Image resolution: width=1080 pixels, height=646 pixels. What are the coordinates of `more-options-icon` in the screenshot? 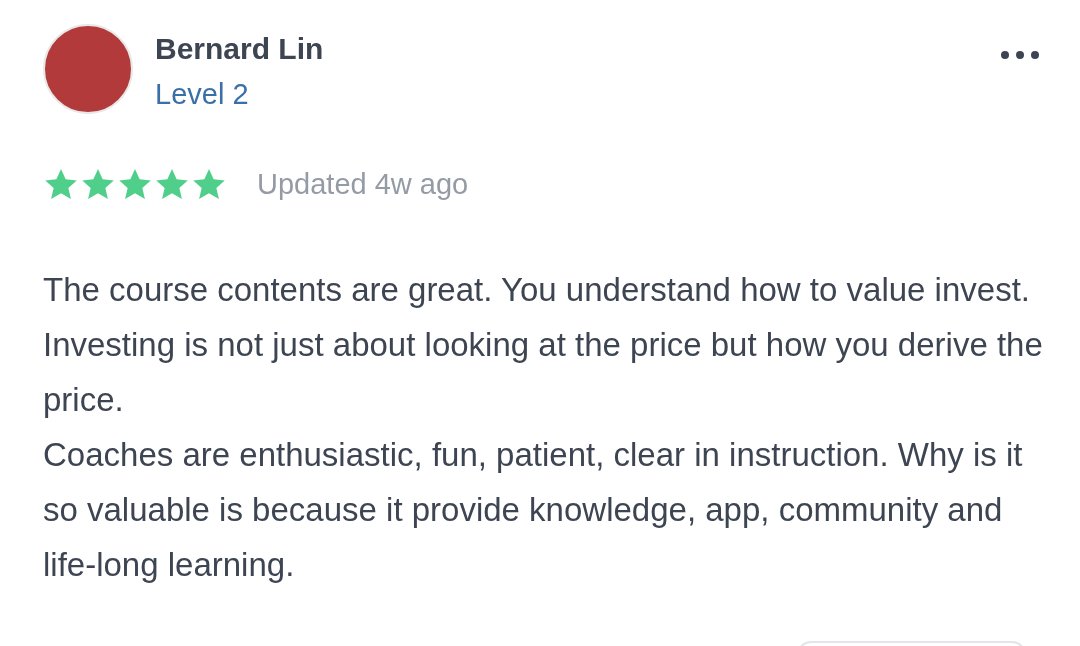 It's located at (1020, 55).